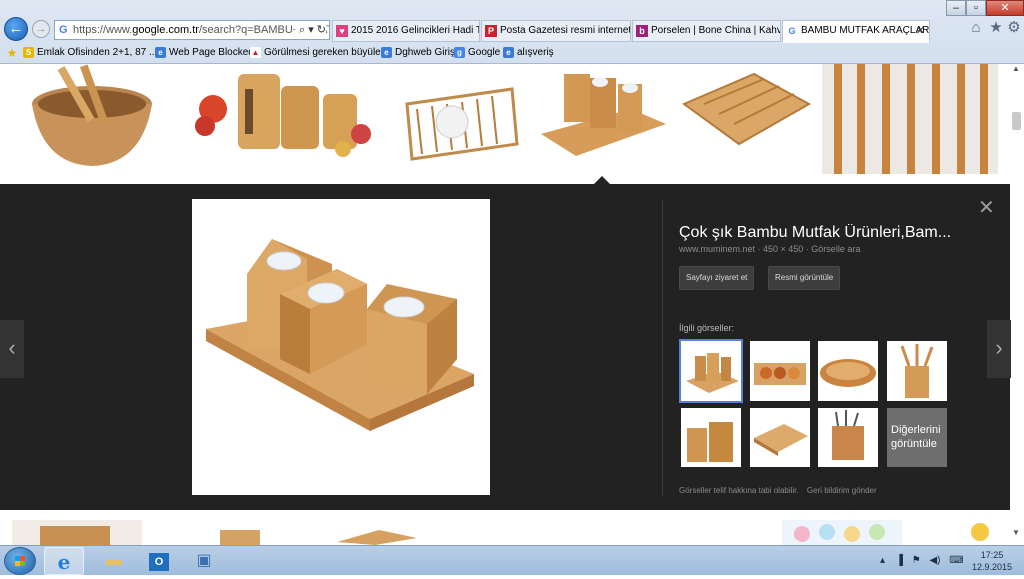  Describe the element at coordinates (103, 30) in the screenshot. I see `address-prefix: https://www.` at that location.